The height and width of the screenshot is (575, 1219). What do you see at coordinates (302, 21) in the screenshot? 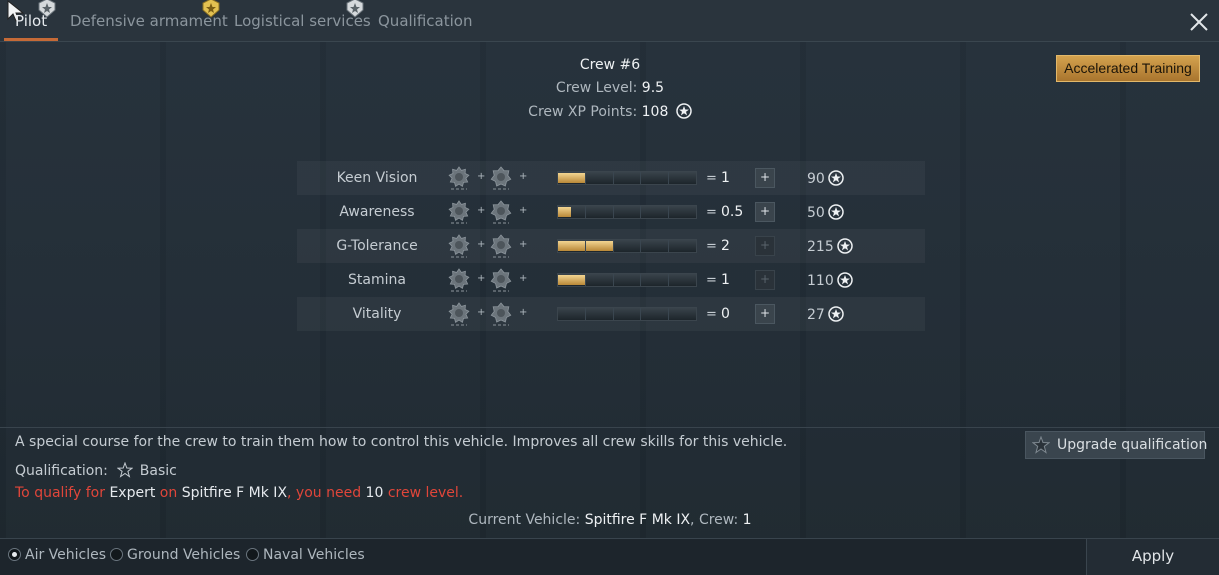
I see `tab-logistical-services: Logistical services` at bounding box center [302, 21].